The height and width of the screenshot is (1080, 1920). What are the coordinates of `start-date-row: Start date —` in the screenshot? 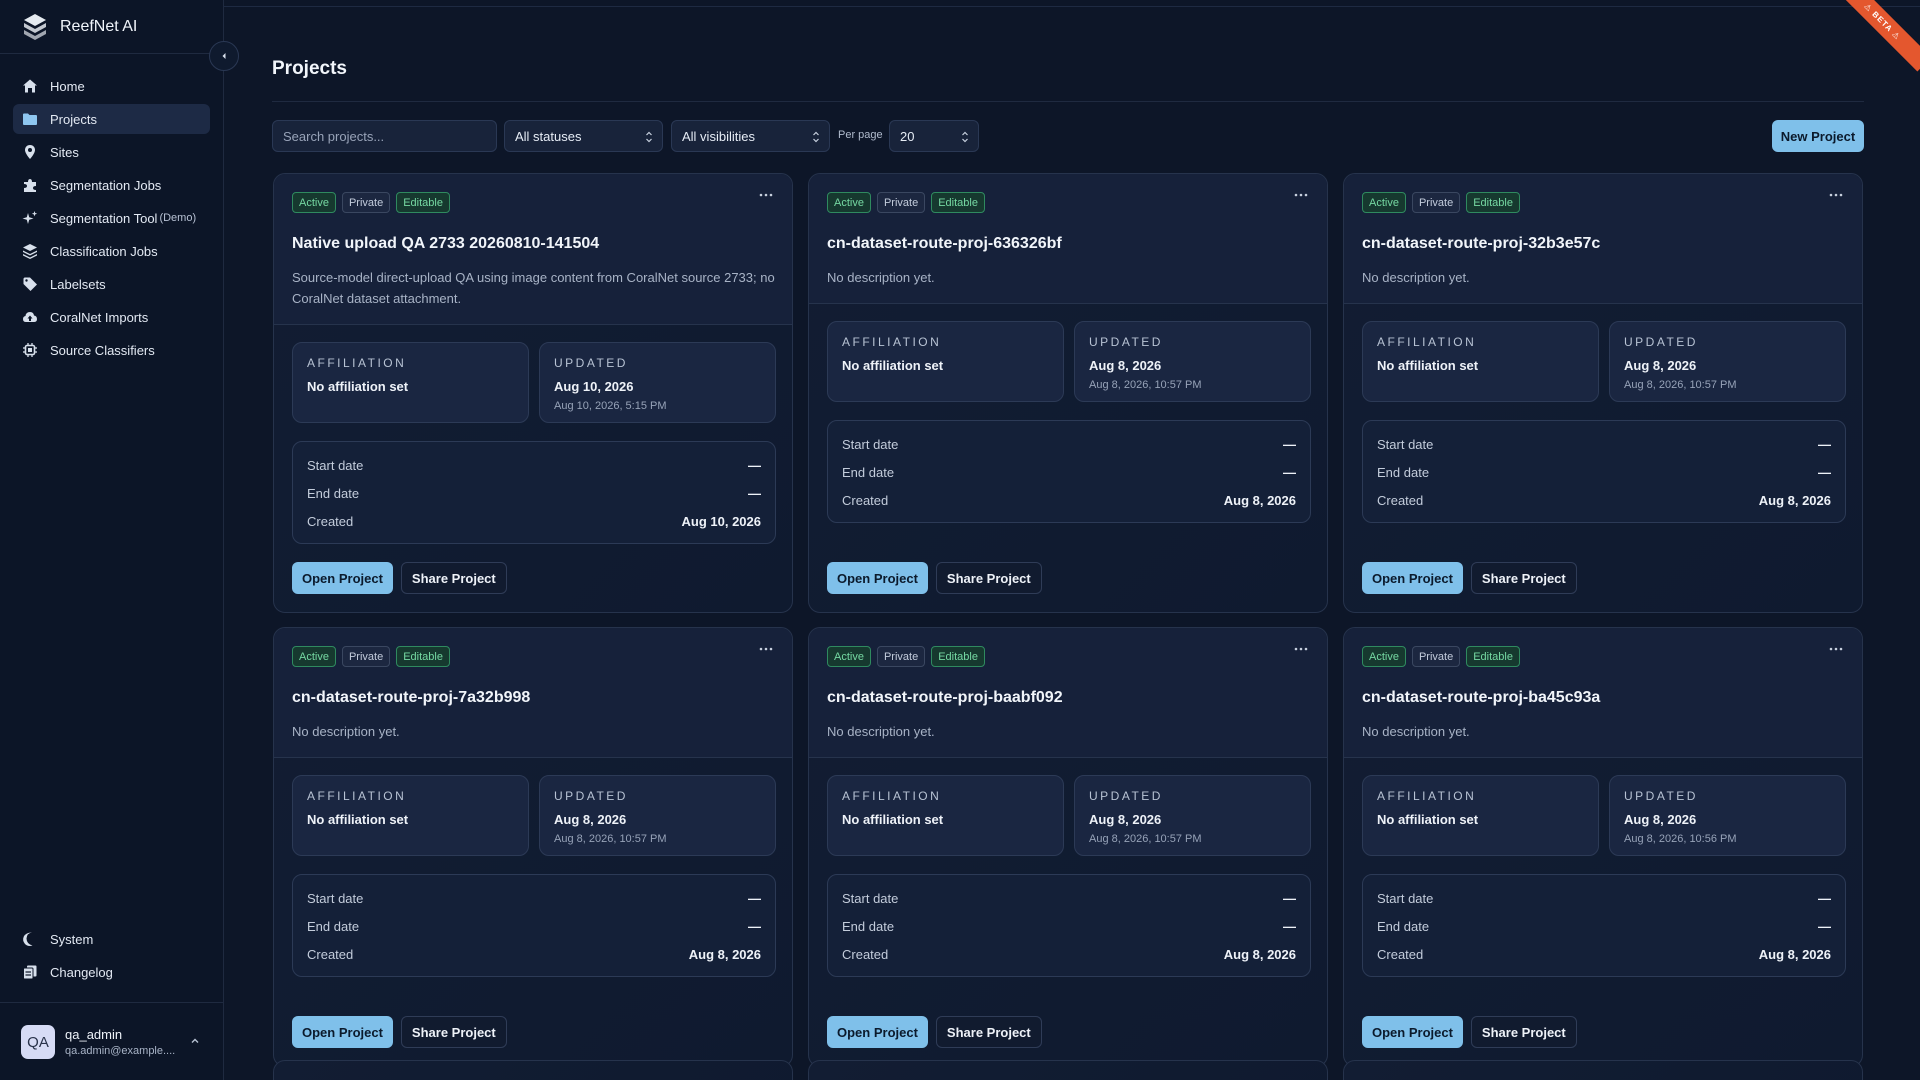 It's located at (1069, 444).